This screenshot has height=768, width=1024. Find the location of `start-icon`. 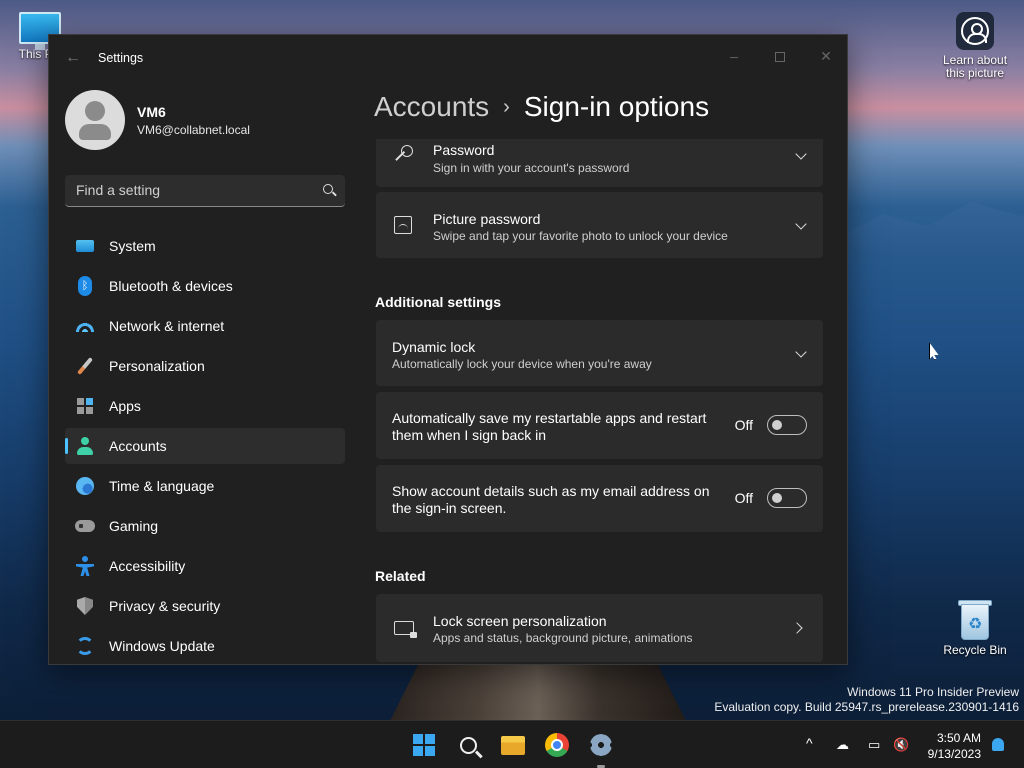

start-icon is located at coordinates (424, 745).